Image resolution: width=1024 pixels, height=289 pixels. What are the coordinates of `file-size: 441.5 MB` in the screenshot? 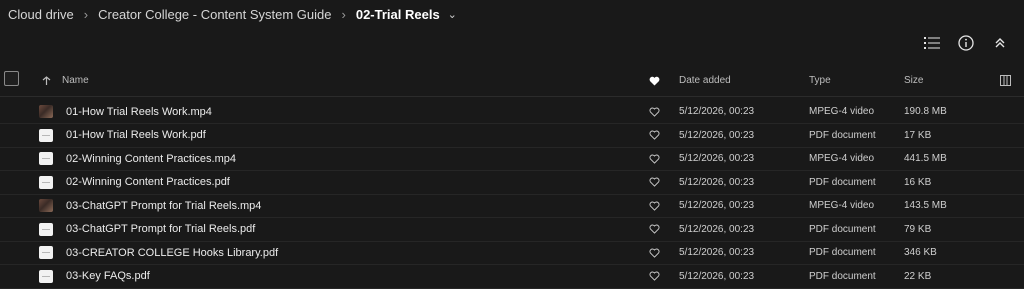 It's located at (925, 158).